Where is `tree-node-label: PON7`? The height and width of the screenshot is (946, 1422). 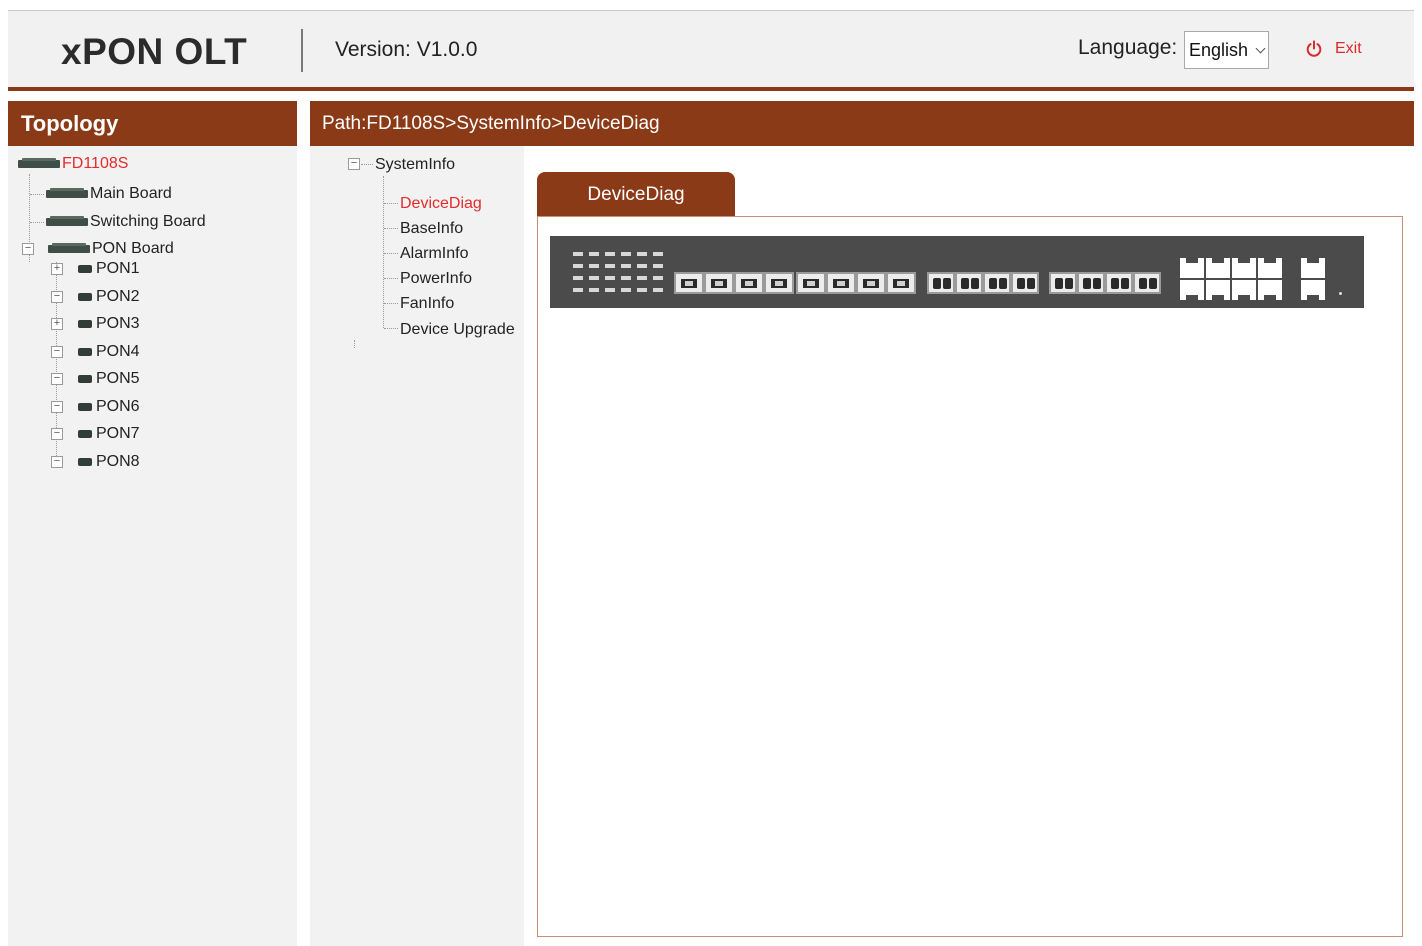
tree-node-label: PON7 is located at coordinates (118, 433).